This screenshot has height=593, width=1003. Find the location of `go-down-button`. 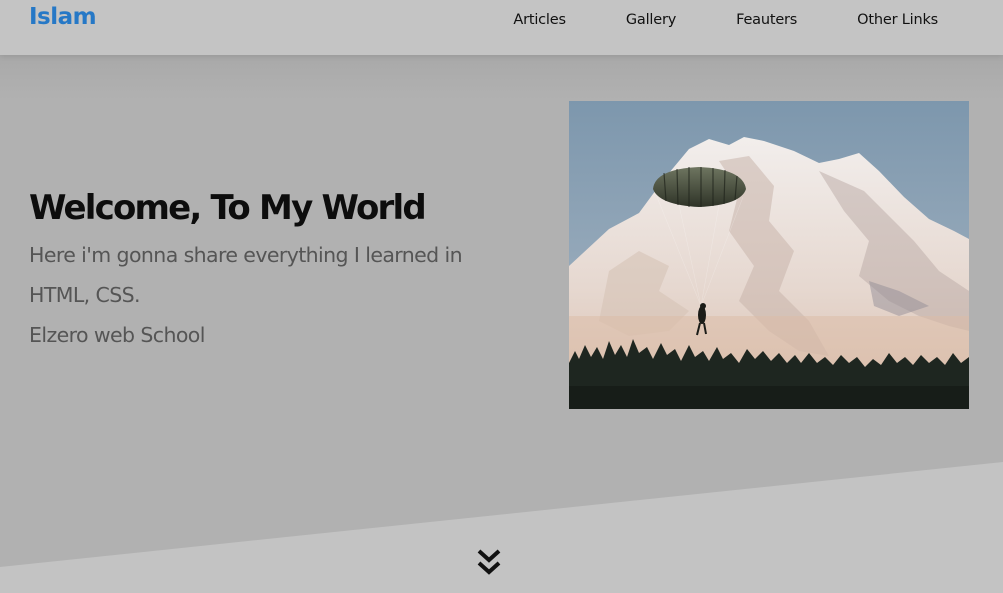

go-down-button is located at coordinates (489, 563).